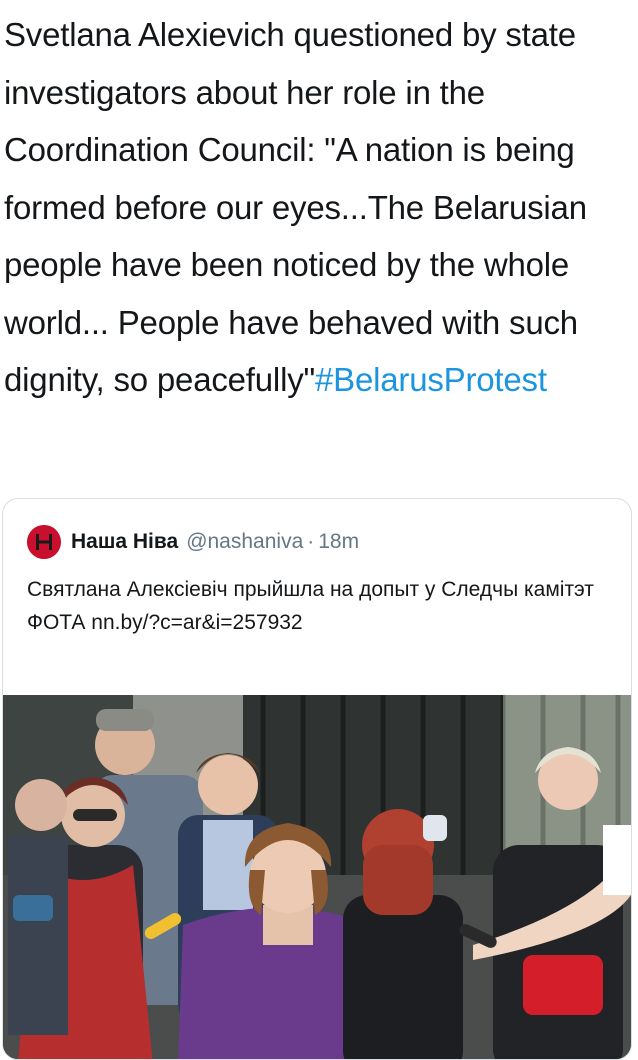 This screenshot has height=1060, width=638. Describe the element at coordinates (124, 542) in the screenshot. I see `display-name: Наша Ніва` at that location.